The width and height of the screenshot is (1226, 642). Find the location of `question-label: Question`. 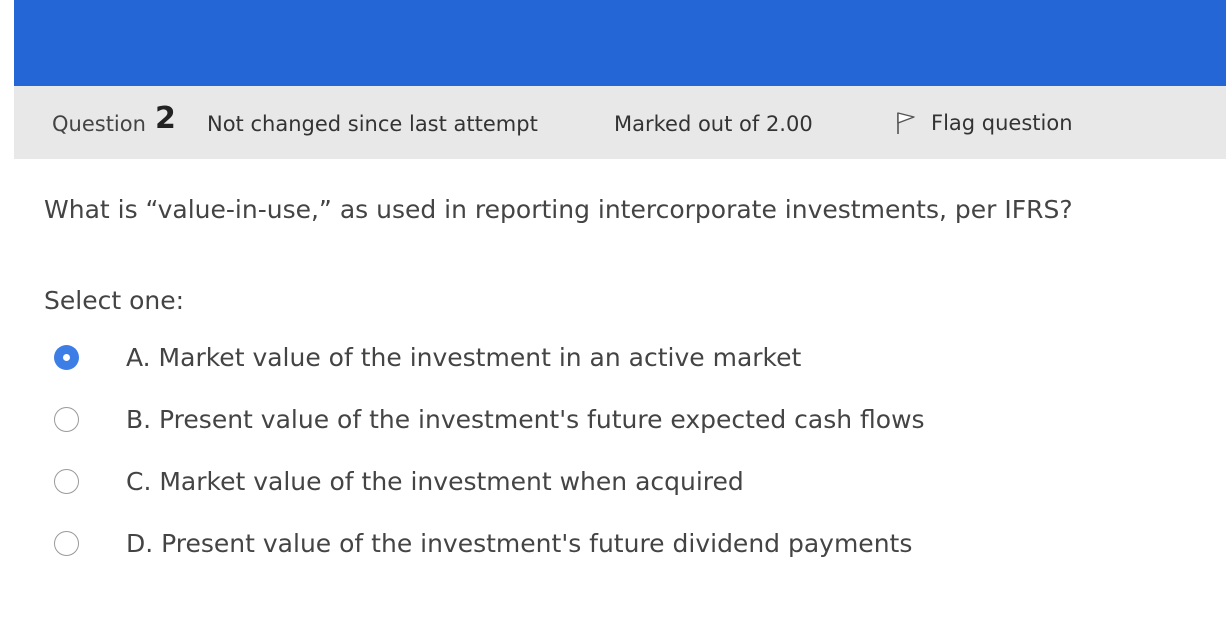

question-label: Question is located at coordinates (99, 124).